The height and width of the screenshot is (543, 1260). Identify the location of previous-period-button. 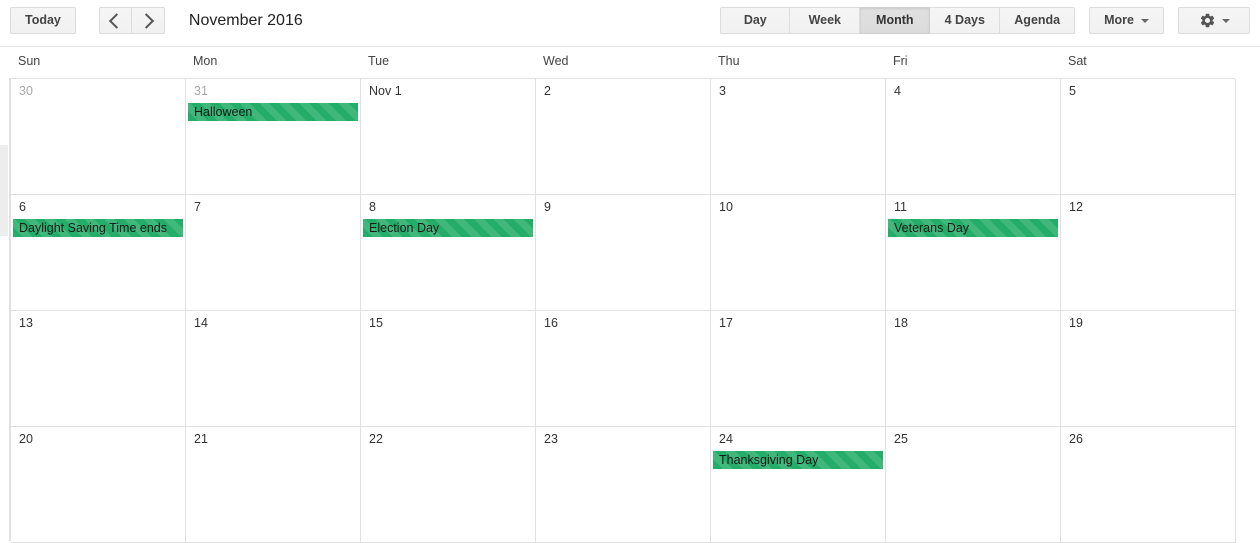
(115, 20).